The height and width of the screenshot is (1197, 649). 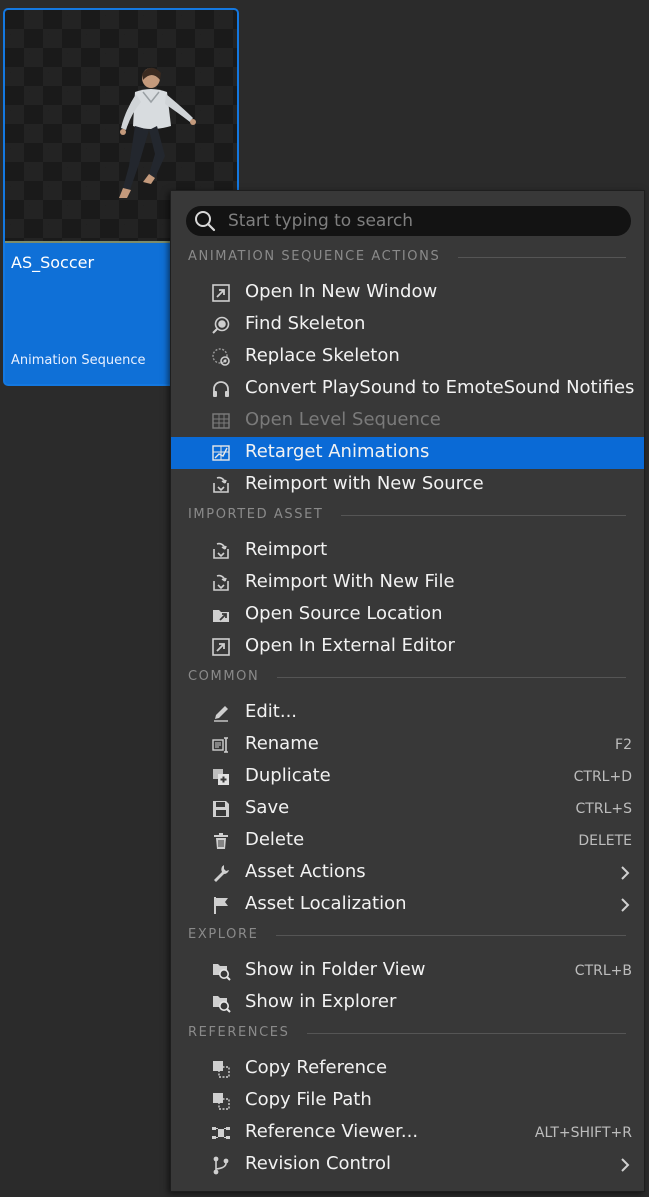 What do you see at coordinates (603, 809) in the screenshot?
I see `shortcut-hint: CTRL+S` at bounding box center [603, 809].